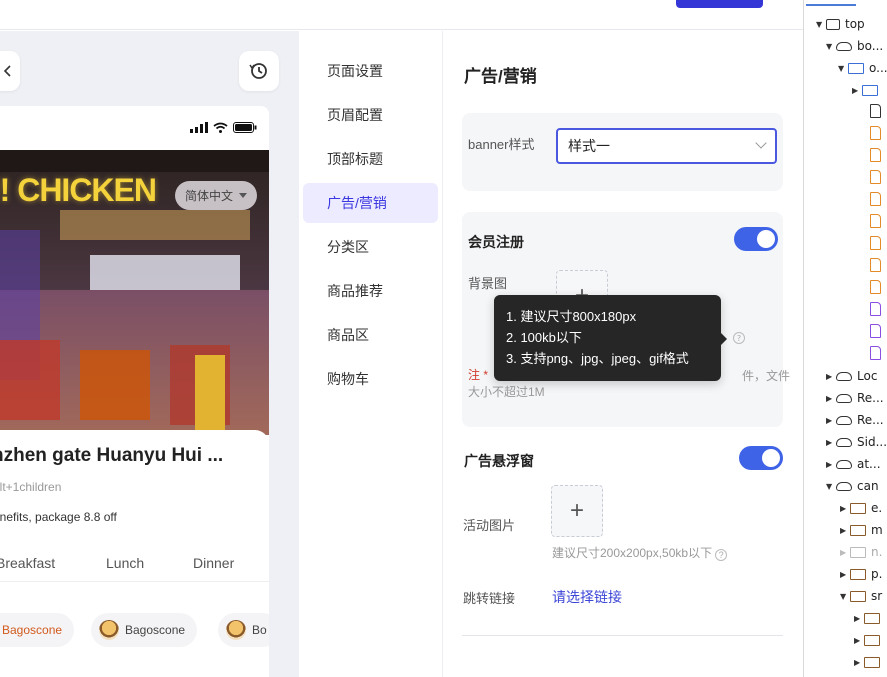  I want to click on tooltip-line: 1. 建议尺寸800x180px, so click(571, 316).